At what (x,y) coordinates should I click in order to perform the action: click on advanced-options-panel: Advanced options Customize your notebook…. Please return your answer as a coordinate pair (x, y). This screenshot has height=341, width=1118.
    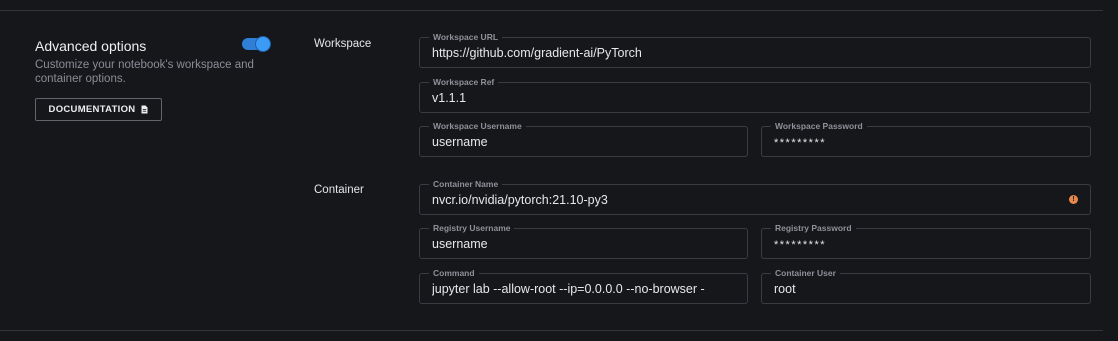
    Looking at the image, I should click on (155, 79).